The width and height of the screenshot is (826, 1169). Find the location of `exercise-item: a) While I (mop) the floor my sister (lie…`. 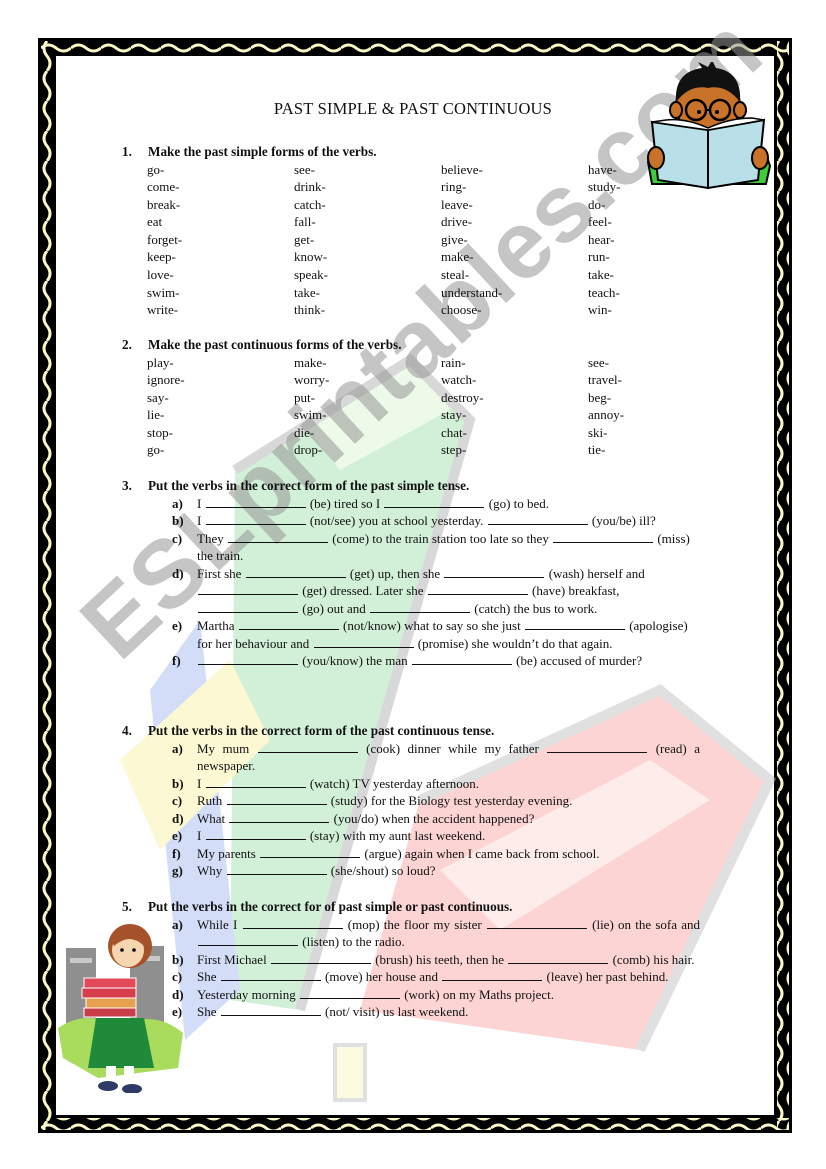

exercise-item: a) While I (mop) the floor my sister (lie… is located at coordinates (436, 933).